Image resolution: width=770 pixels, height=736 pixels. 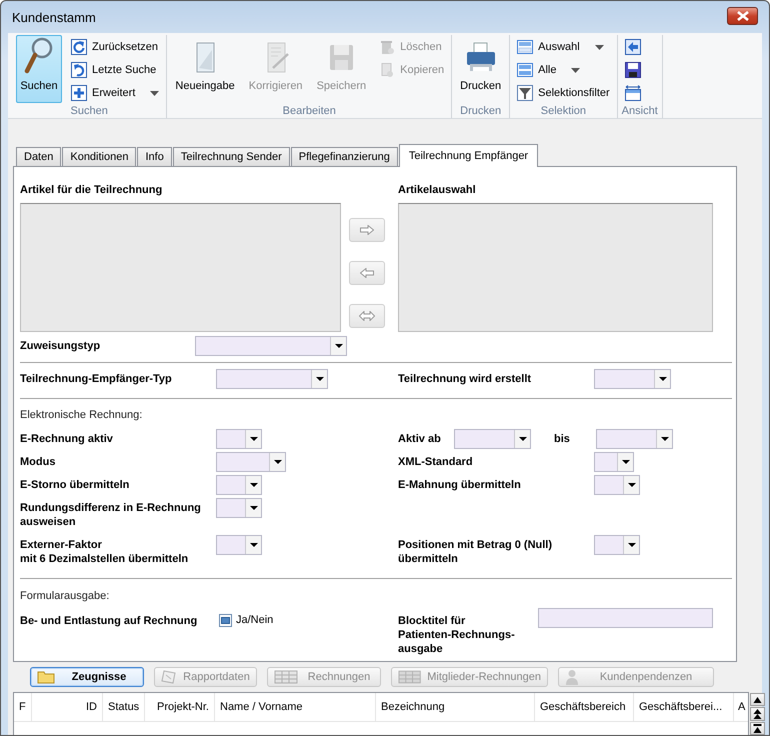 What do you see at coordinates (99, 156) in the screenshot?
I see `tab: Konditionen` at bounding box center [99, 156].